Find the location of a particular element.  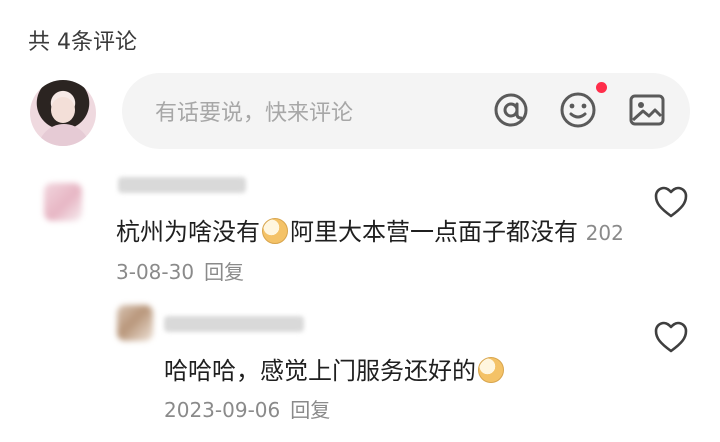

notification-dot is located at coordinates (601, 87).